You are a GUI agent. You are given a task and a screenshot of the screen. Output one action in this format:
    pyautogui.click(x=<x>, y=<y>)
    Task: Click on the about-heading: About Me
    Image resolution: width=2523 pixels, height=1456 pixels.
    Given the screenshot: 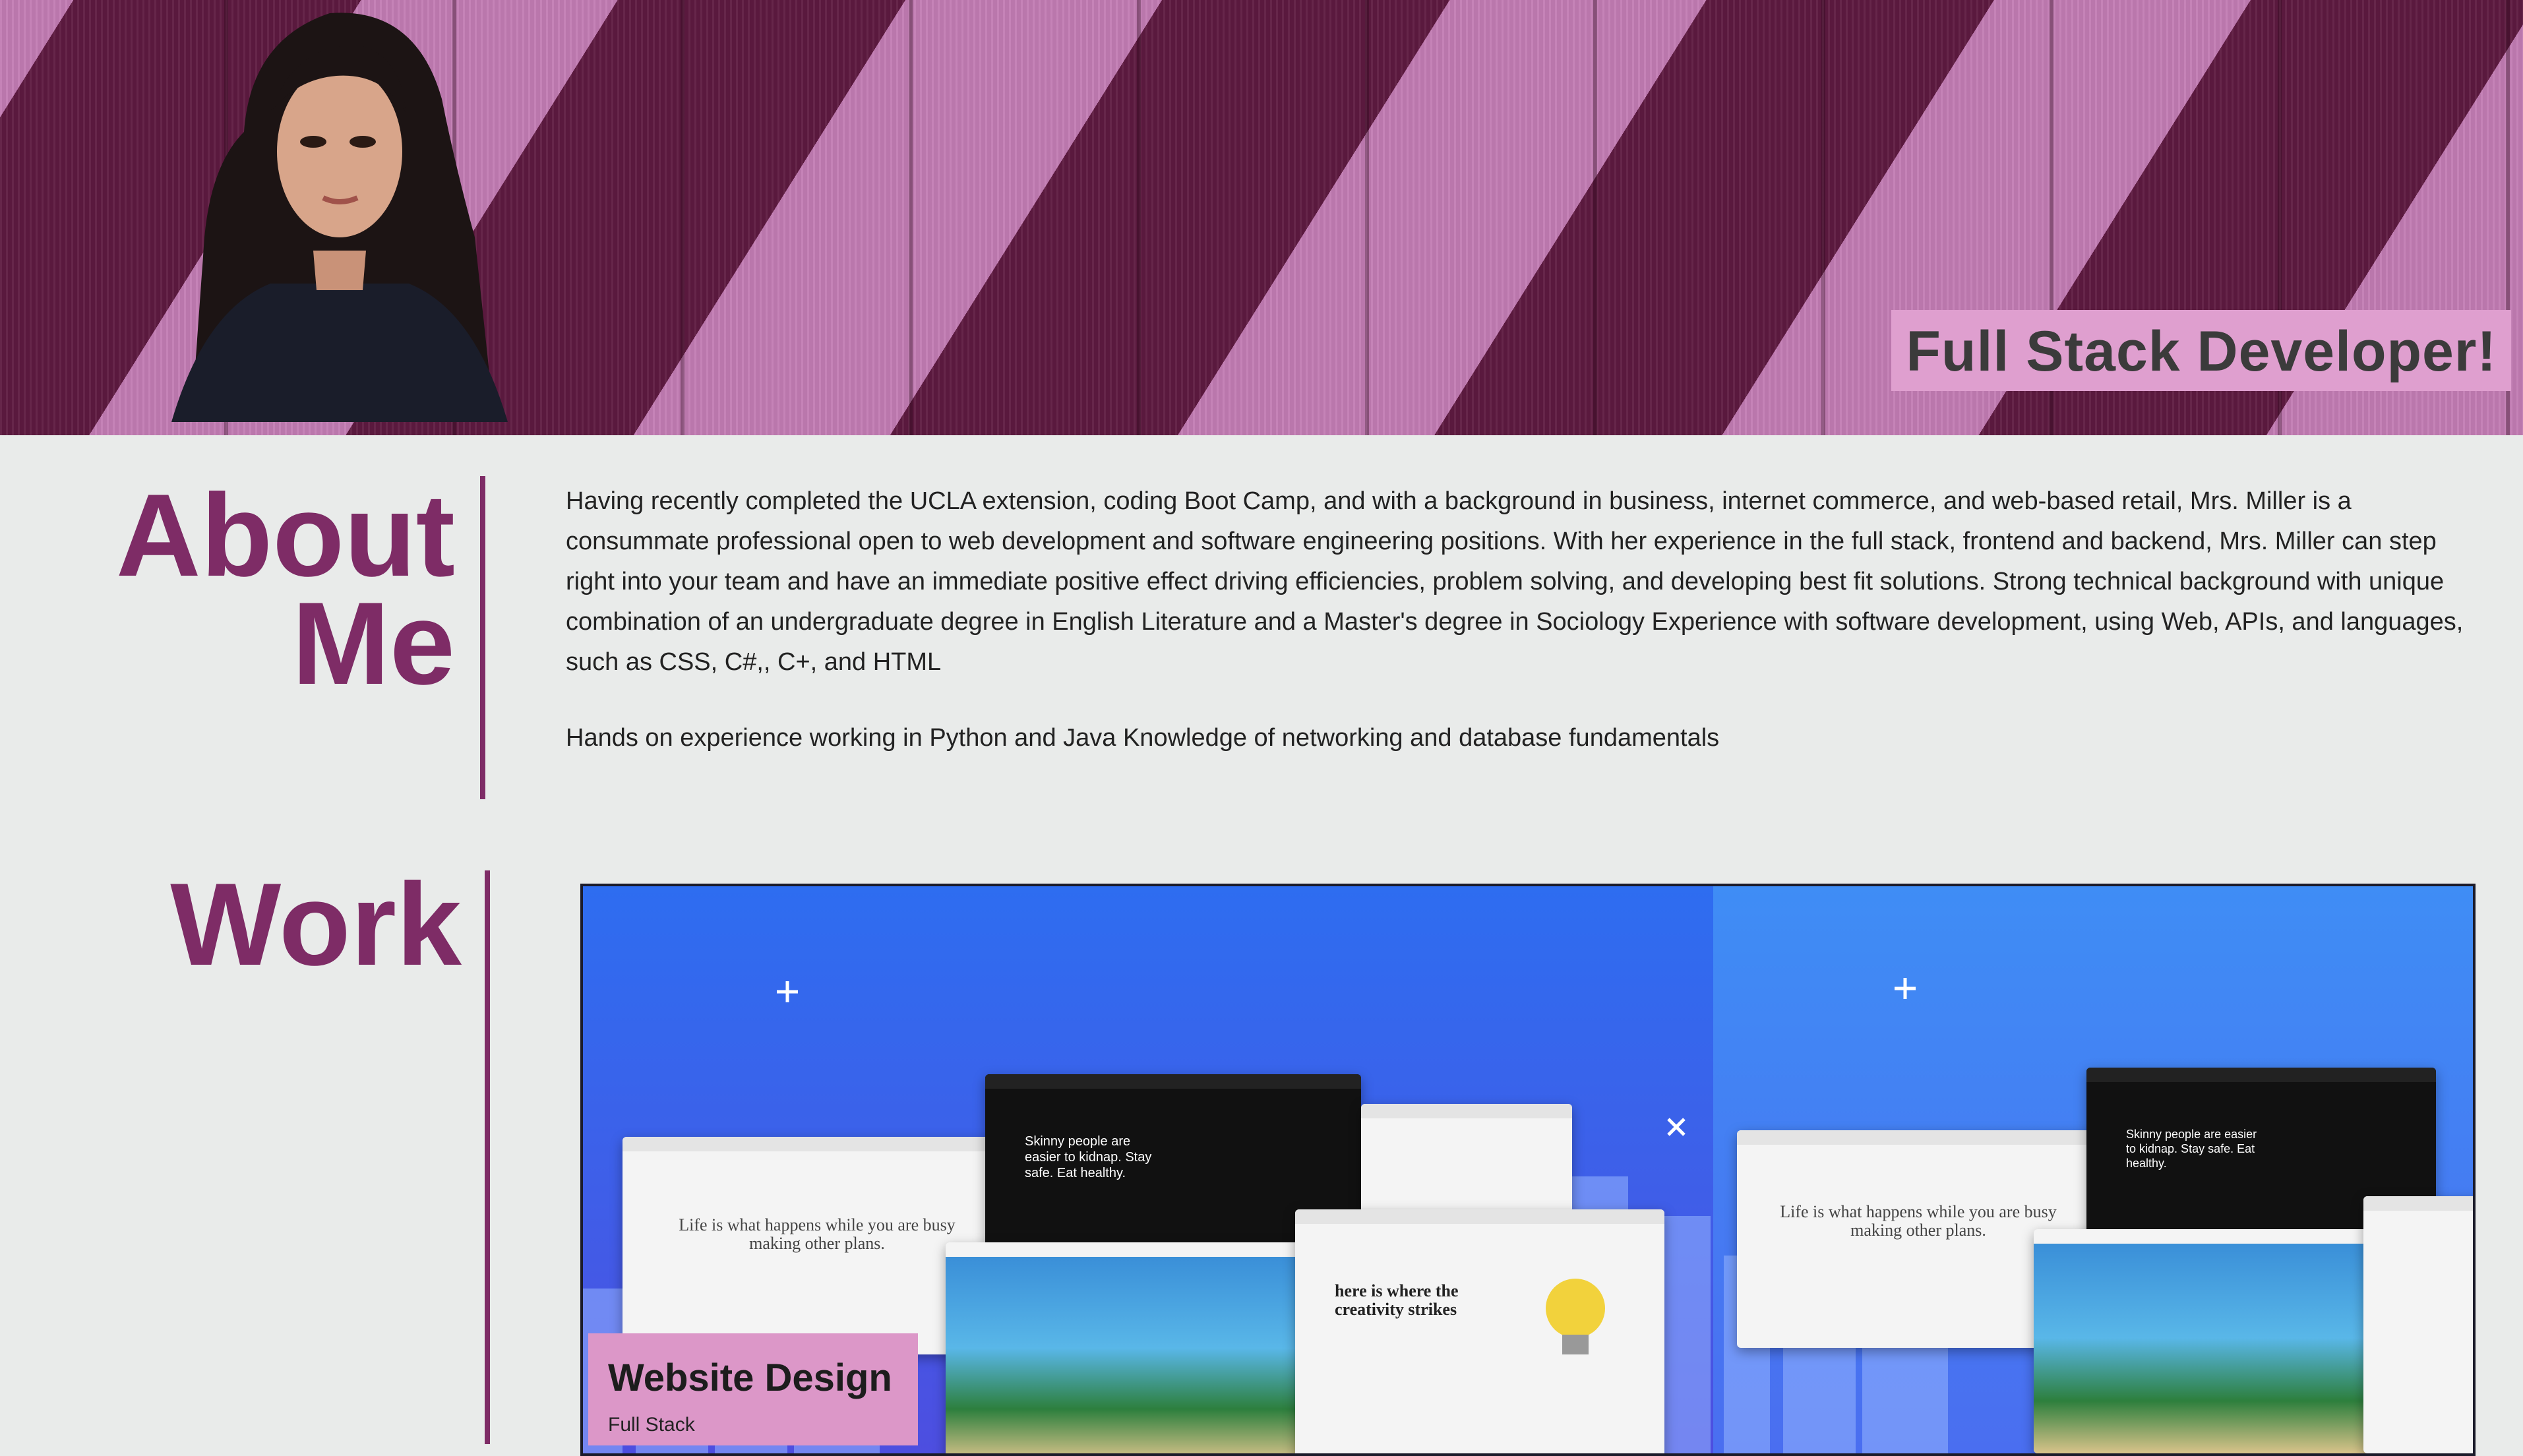 What is the action you would take?
    pyautogui.click(x=267, y=589)
    